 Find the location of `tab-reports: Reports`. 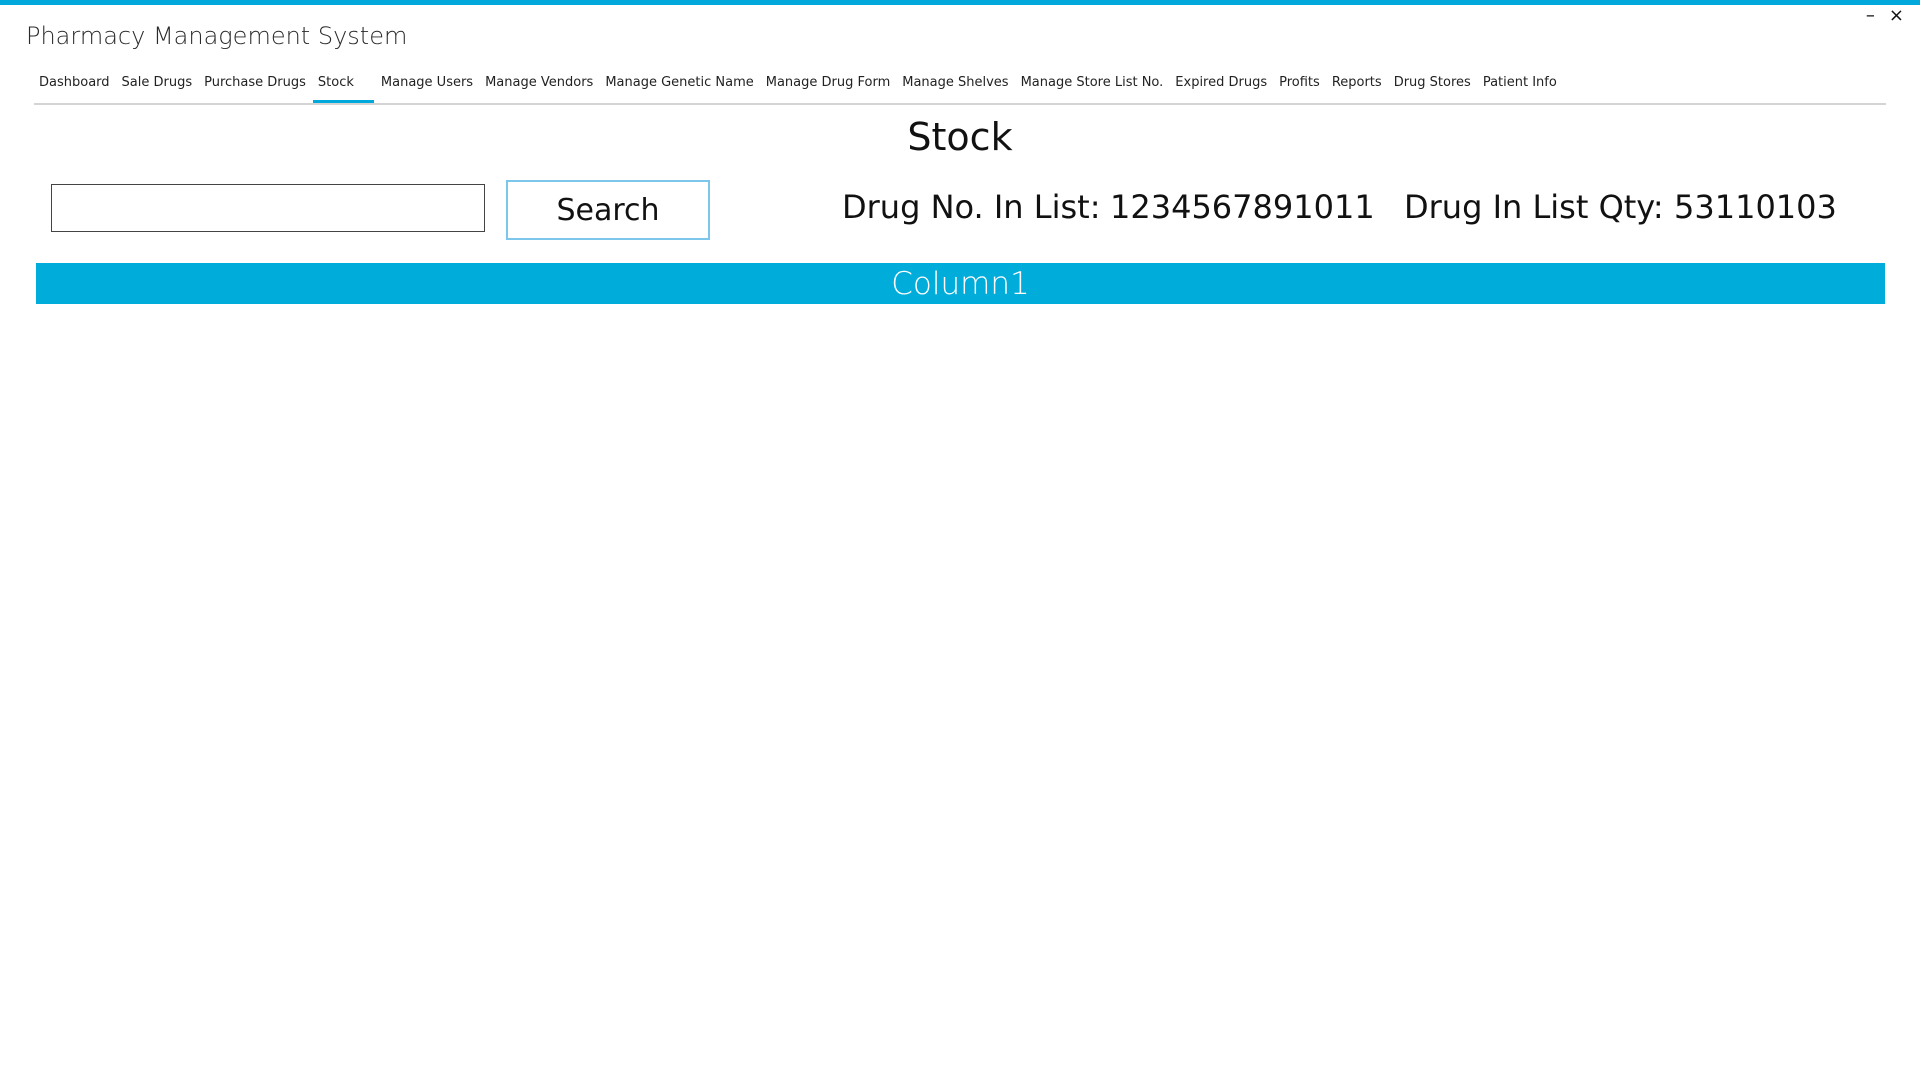

tab-reports: Reports is located at coordinates (1357, 86).